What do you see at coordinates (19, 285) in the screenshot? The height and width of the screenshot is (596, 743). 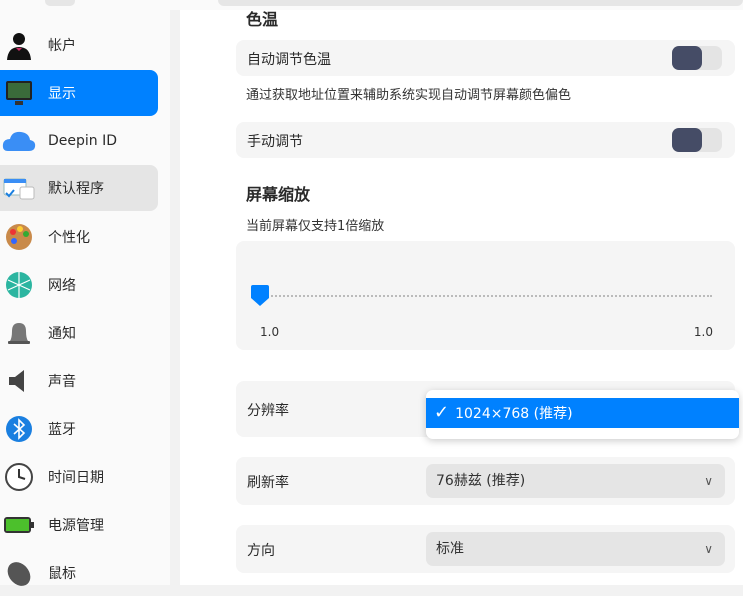 I see `network-icon` at bounding box center [19, 285].